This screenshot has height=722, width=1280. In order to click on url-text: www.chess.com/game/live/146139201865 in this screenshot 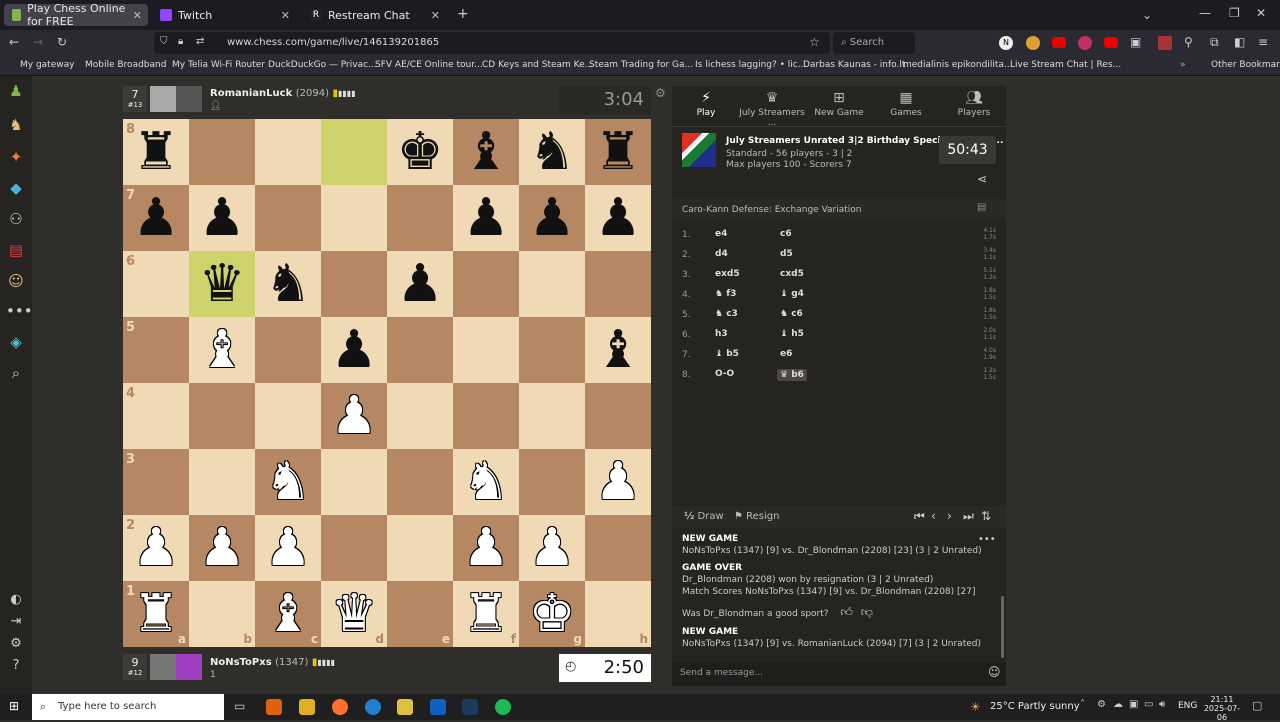, I will do `click(333, 42)`.